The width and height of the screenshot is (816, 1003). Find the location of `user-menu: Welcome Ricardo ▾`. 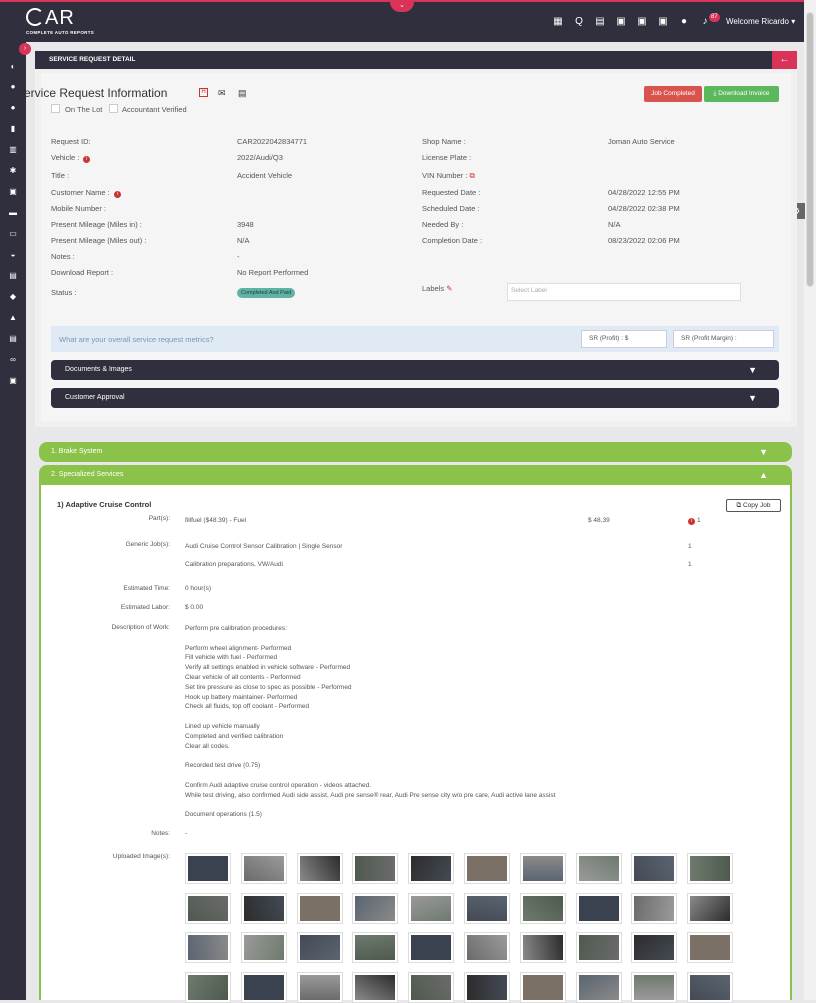

user-menu: Welcome Ricardo ▾ is located at coordinates (760, 21).